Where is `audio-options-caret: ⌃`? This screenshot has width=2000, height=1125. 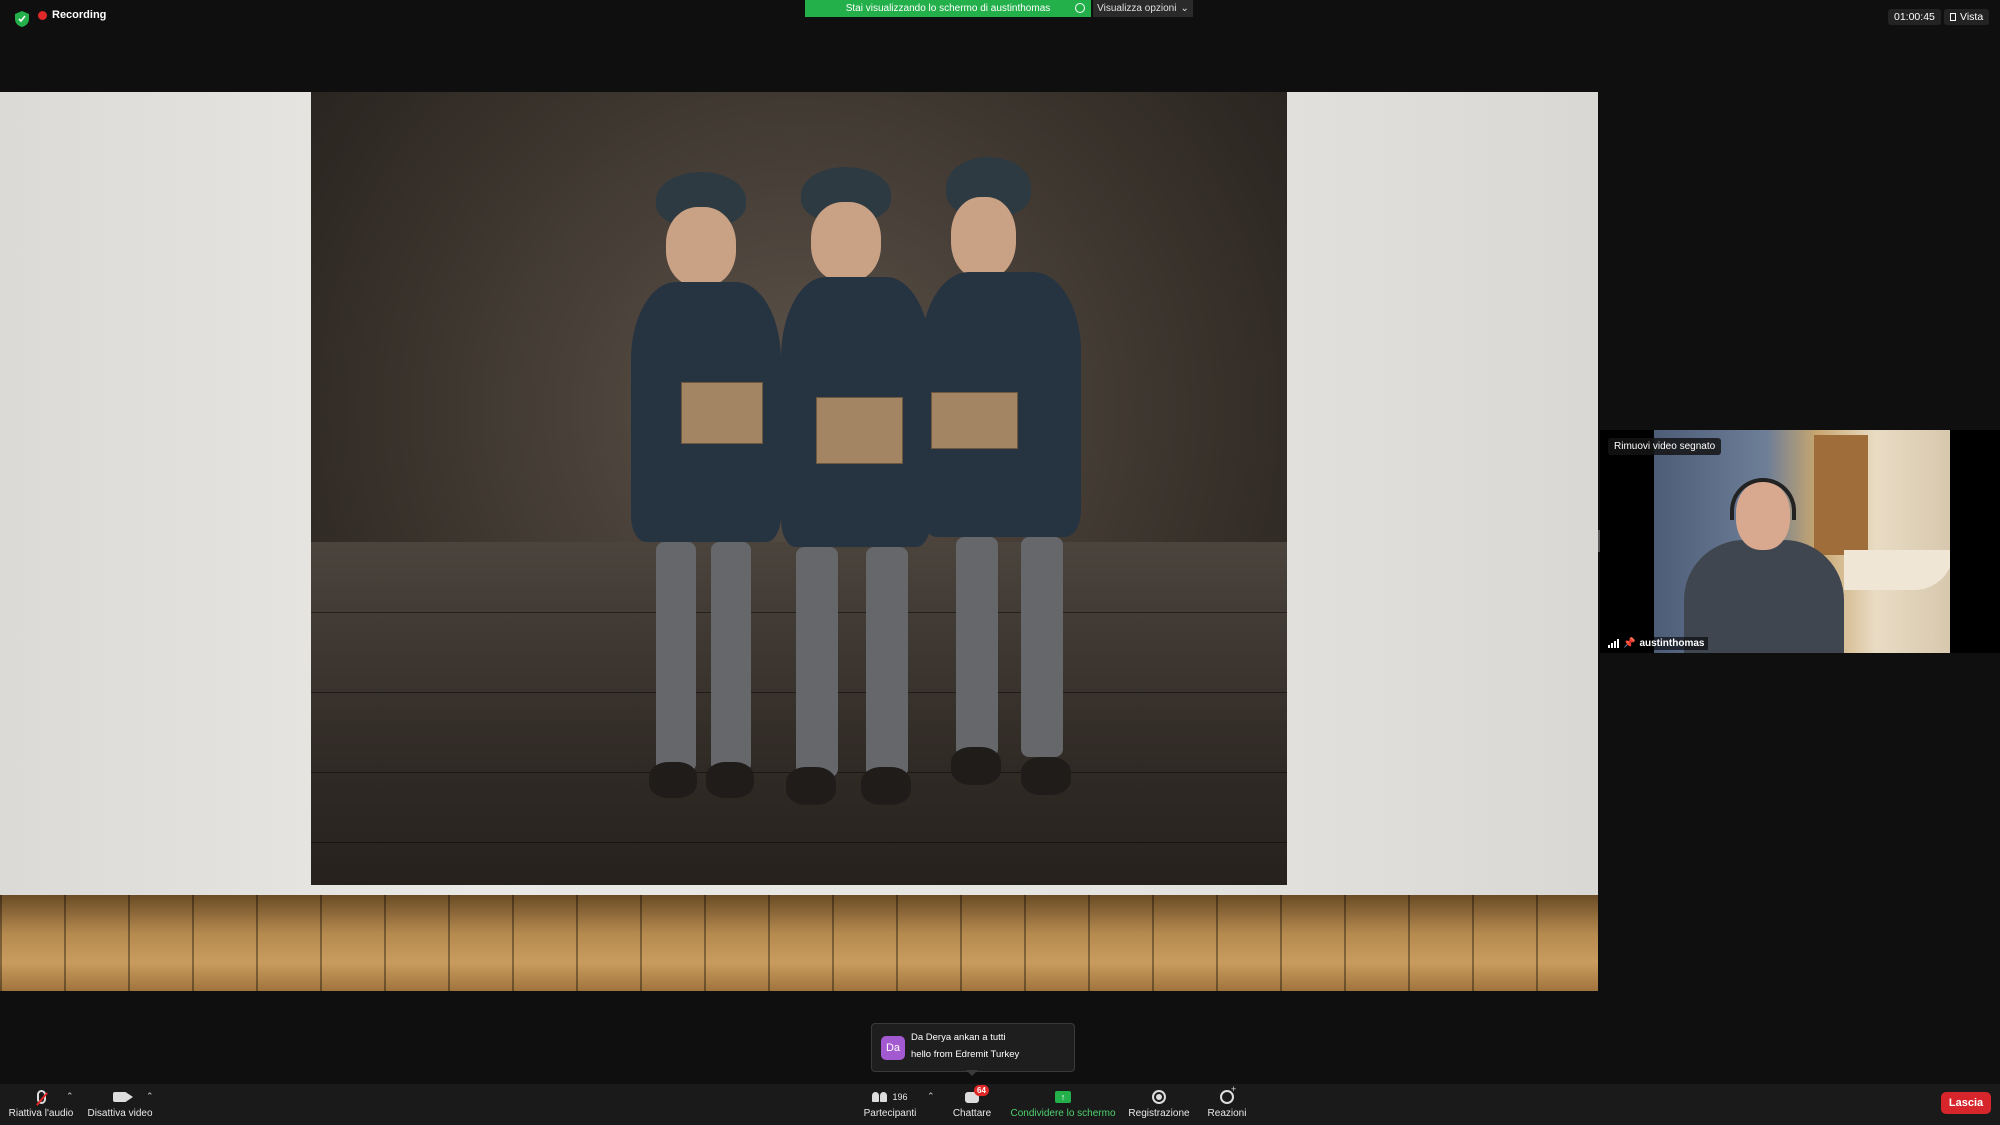 audio-options-caret: ⌃ is located at coordinates (70, 1096).